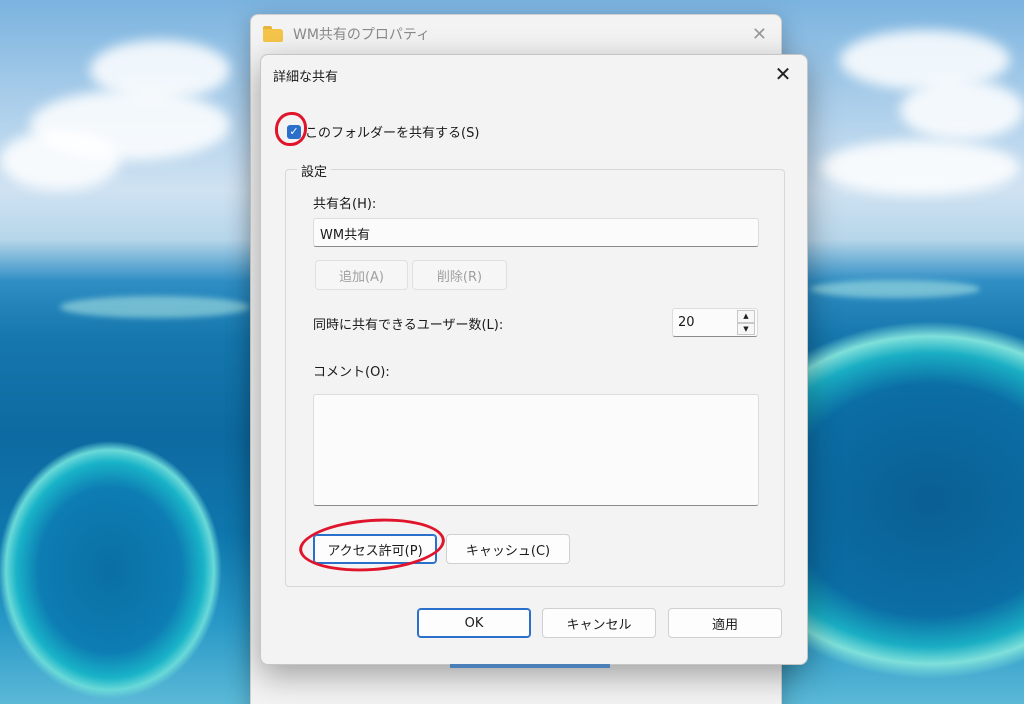  What do you see at coordinates (459, 275) in the screenshot?
I see `remove-button: 削除(R)` at bounding box center [459, 275].